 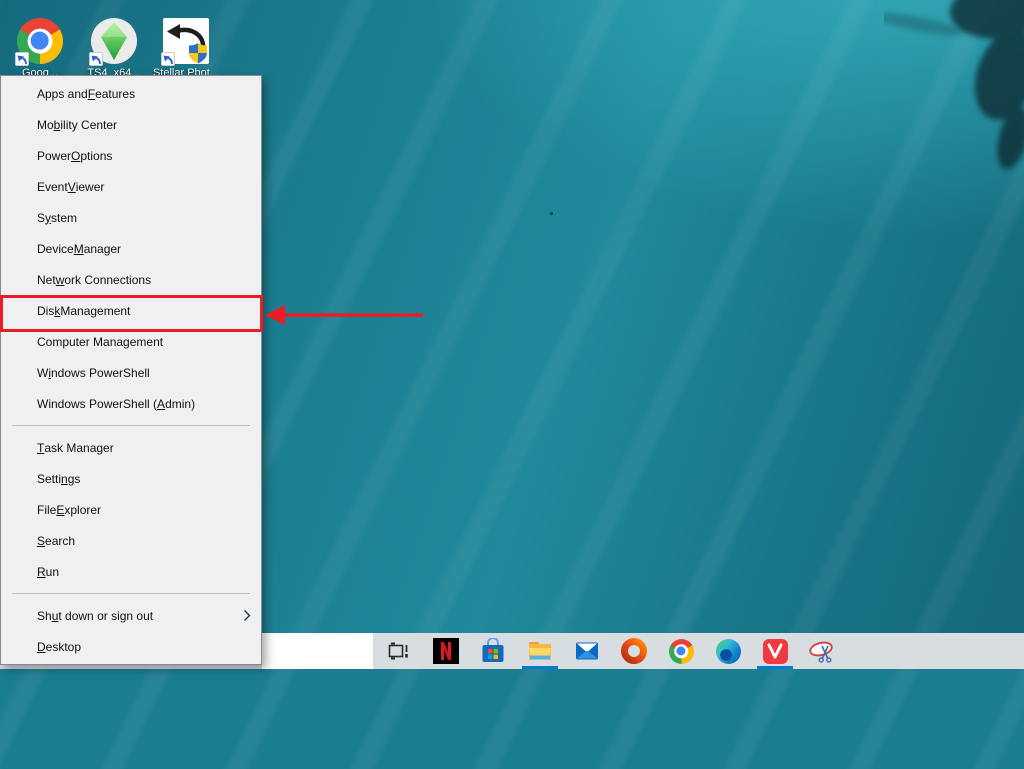 I want to click on chrome-icon, so click(x=681, y=651).